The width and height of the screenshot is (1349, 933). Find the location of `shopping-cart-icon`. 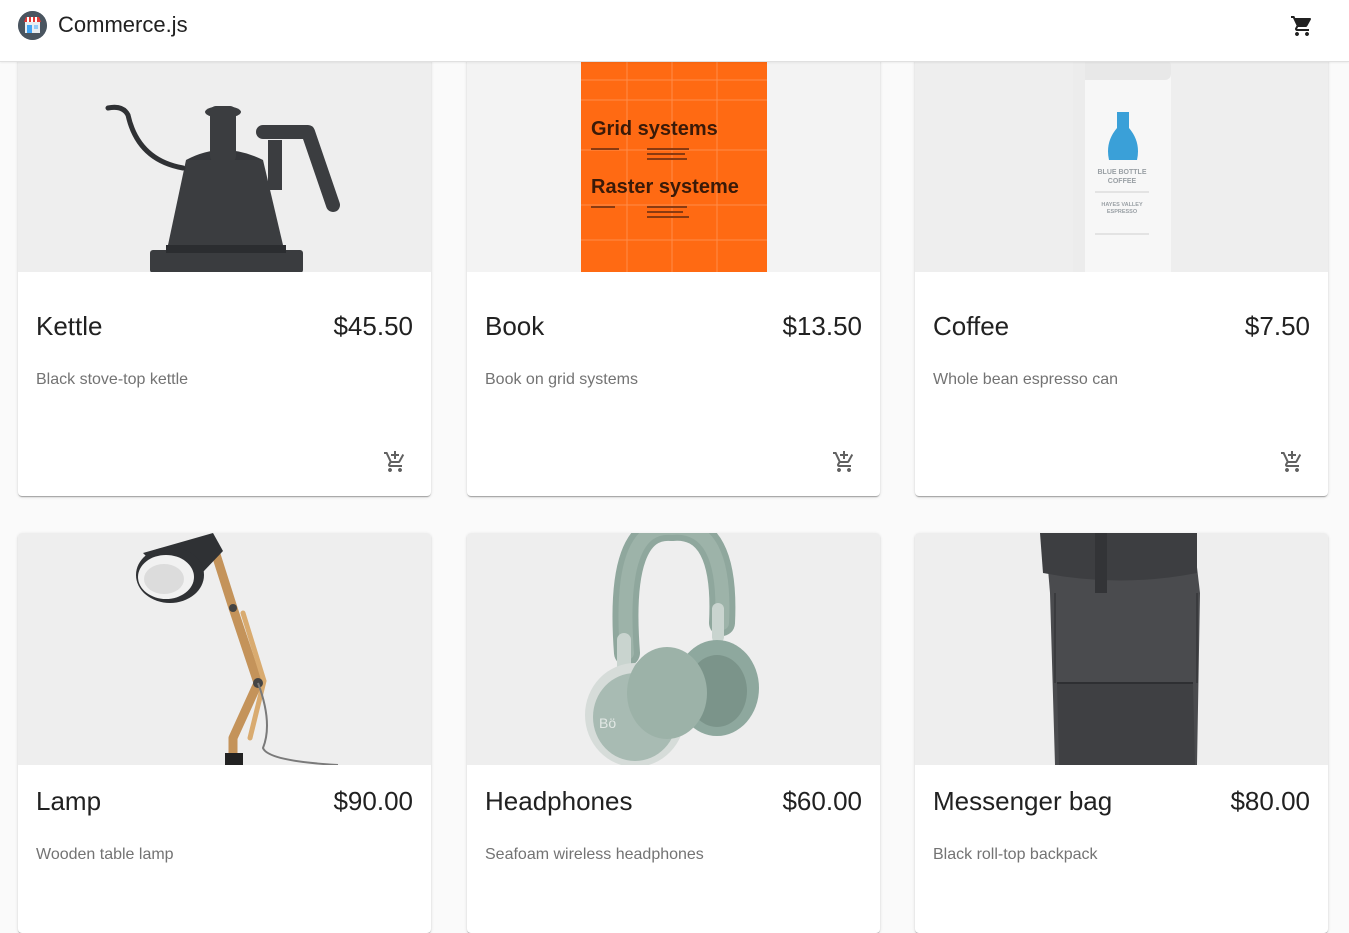

shopping-cart-icon is located at coordinates (1301, 26).